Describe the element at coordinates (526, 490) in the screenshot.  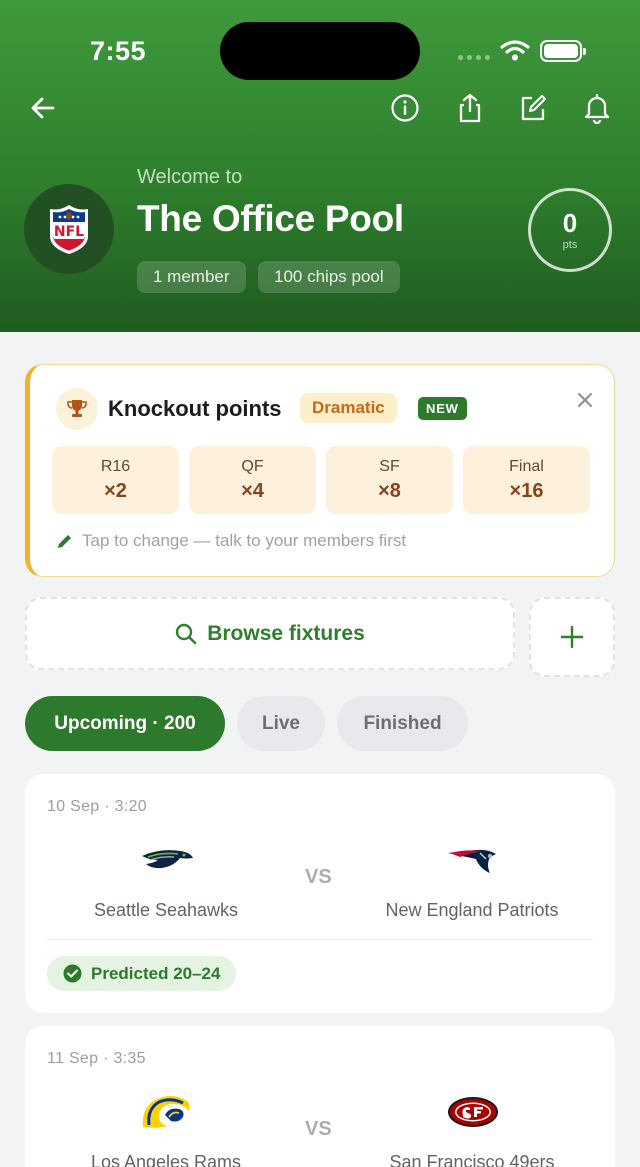
I see `round-multiplier: ×16` at that location.